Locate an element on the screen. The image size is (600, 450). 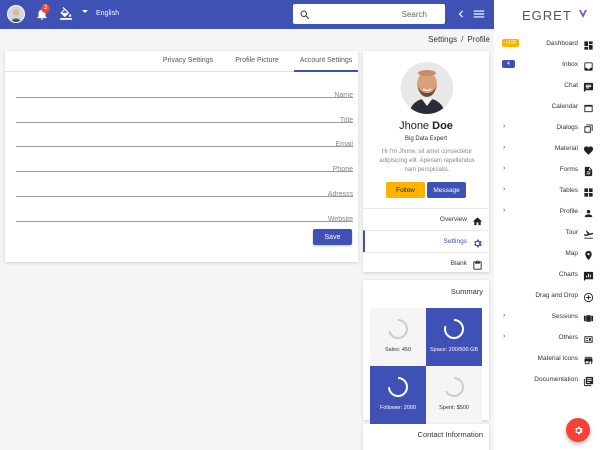
phone-input is located at coordinates (184, 169).